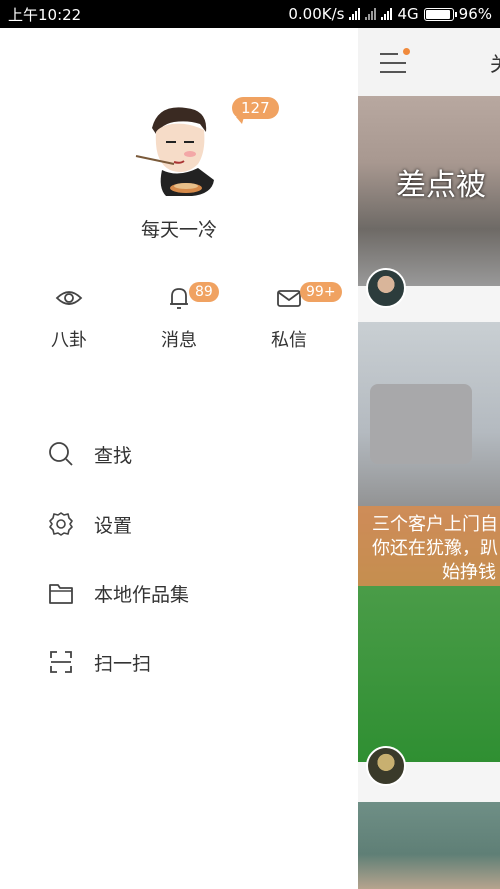  I want to click on quick-action-direct-messages: 99+ 私信, so click(293, 317).